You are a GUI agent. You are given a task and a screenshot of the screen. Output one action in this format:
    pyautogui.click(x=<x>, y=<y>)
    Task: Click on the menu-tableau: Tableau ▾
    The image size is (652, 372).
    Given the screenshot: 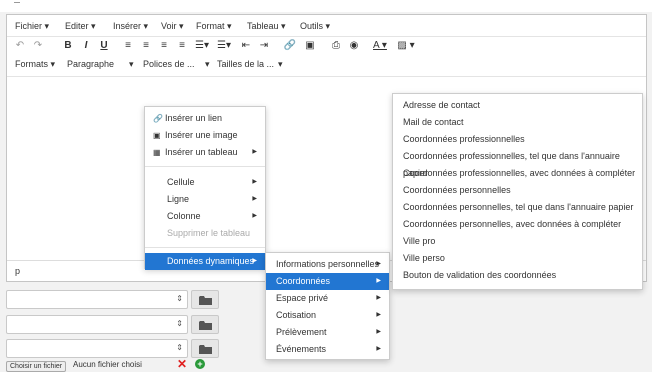 What is the action you would take?
    pyautogui.click(x=266, y=26)
    